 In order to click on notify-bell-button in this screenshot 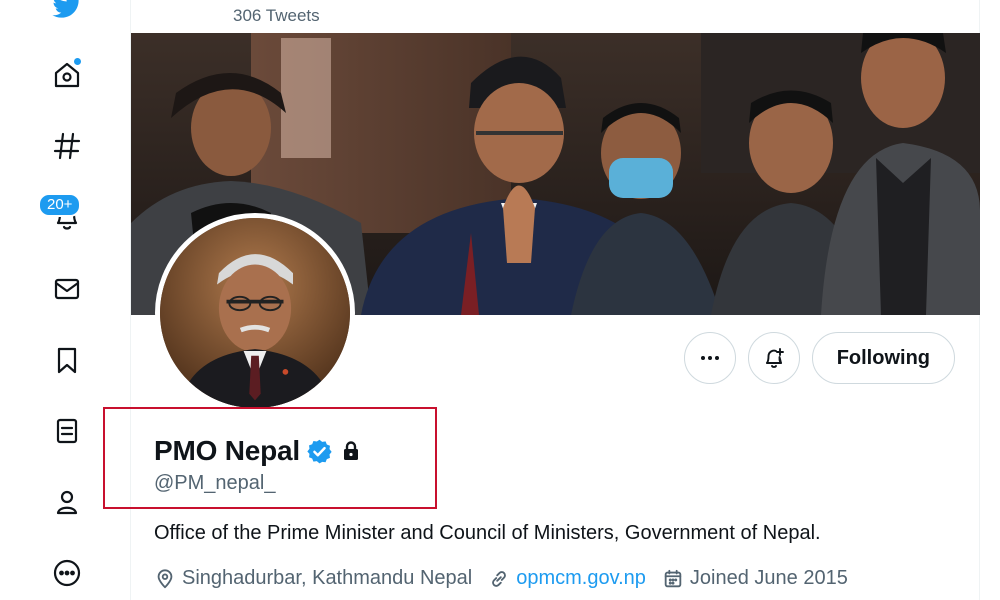, I will do `click(773, 358)`.